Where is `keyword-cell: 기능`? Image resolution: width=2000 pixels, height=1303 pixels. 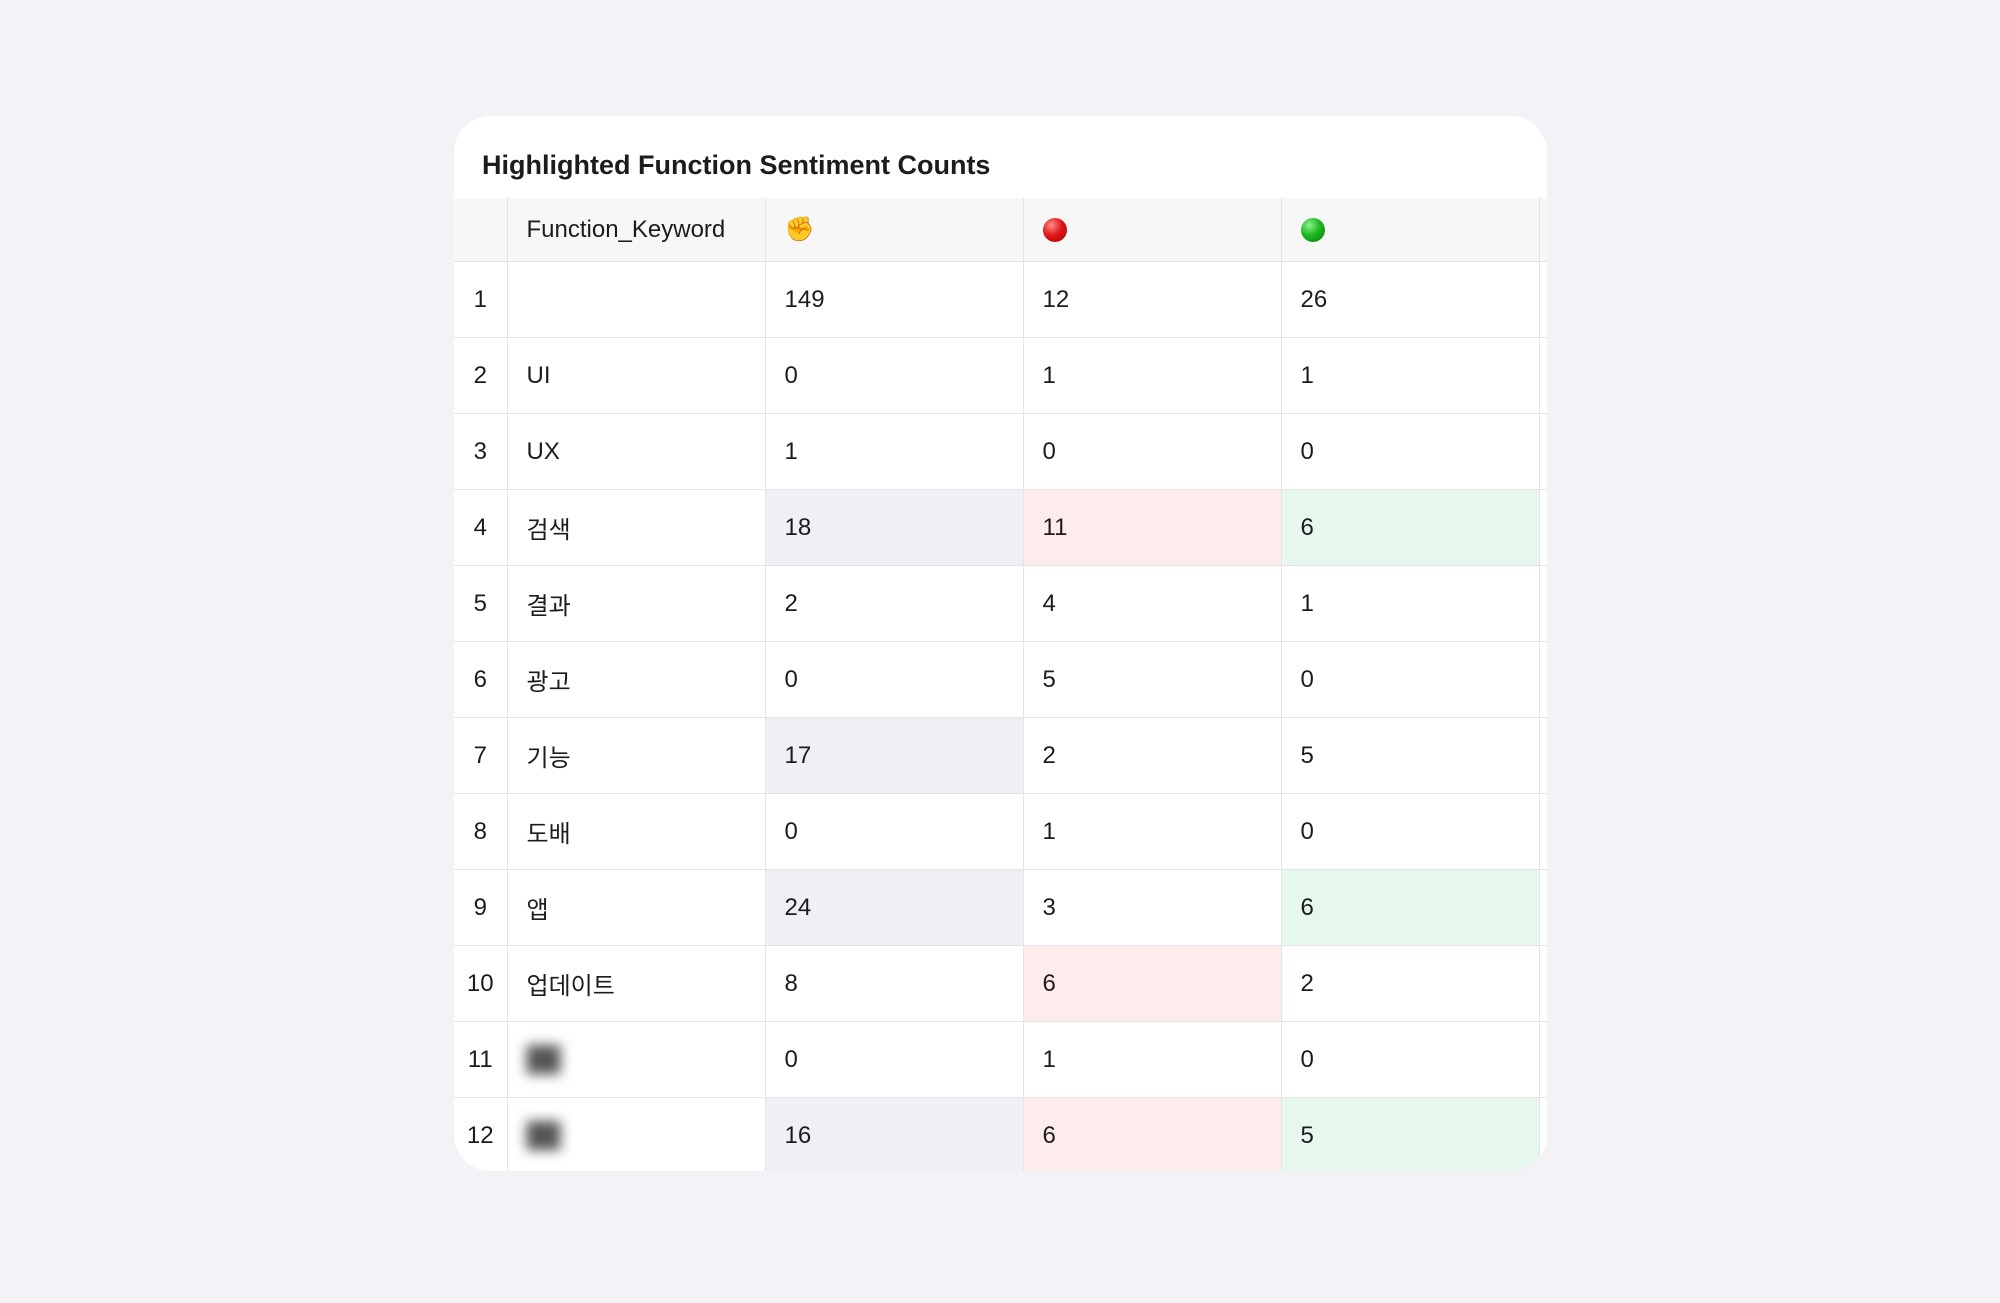
keyword-cell: 기능 is located at coordinates (636, 755).